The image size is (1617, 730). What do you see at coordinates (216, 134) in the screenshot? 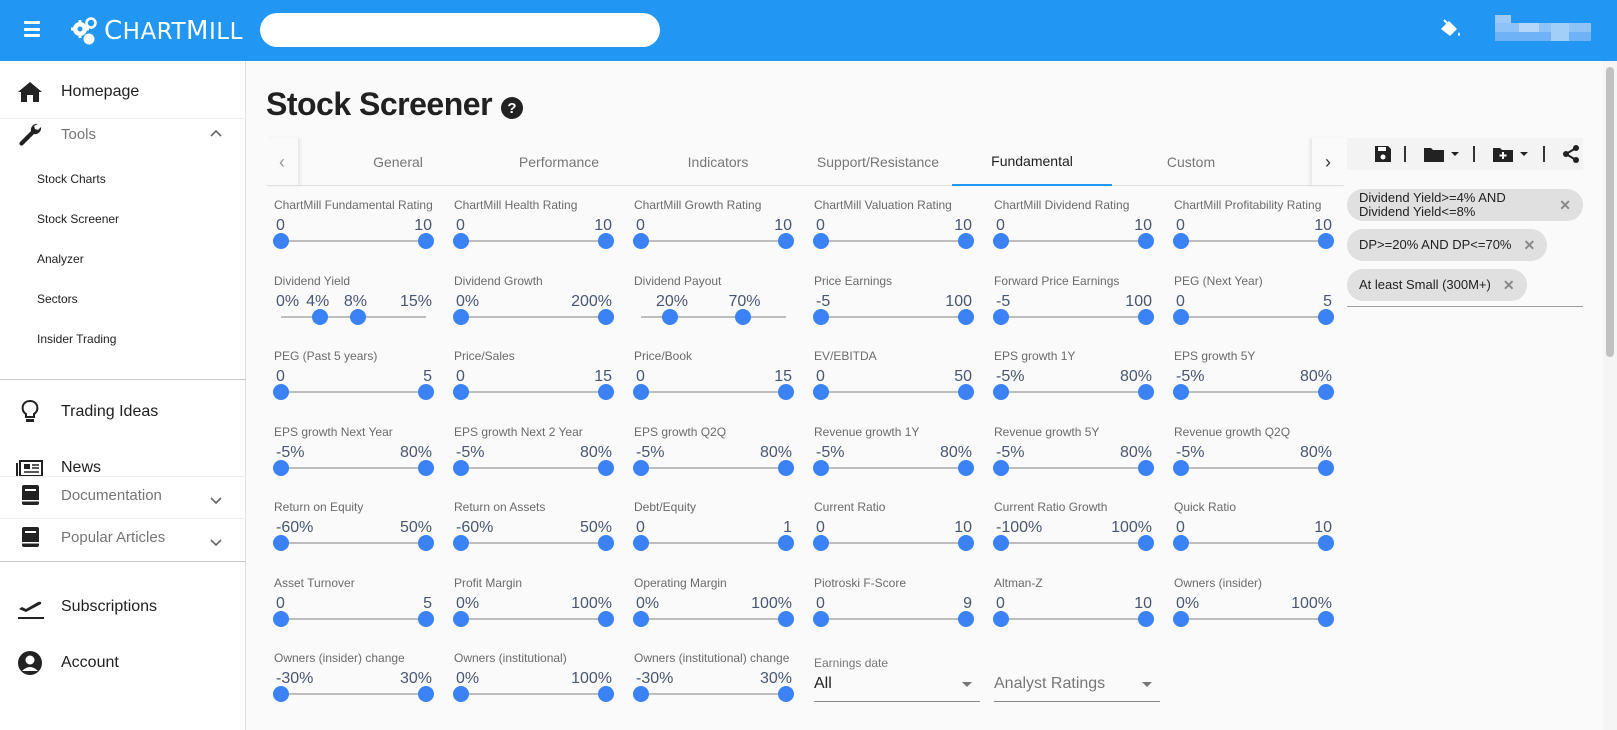
I see `chevron-up-icon` at bounding box center [216, 134].